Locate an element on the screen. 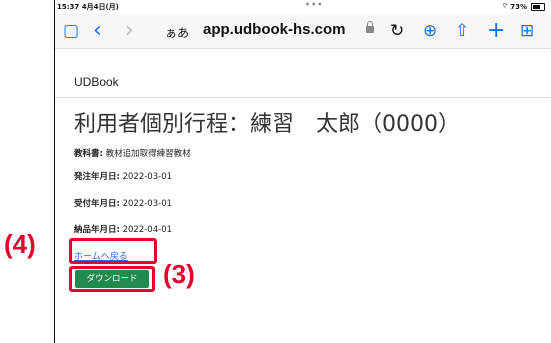 The image size is (551, 343). browser-toolbar: ▢ ‹ › ぁあ app.udbook-hs.com ↻ ⊕ ⇧ + ⊞ is located at coordinates (303, 31).